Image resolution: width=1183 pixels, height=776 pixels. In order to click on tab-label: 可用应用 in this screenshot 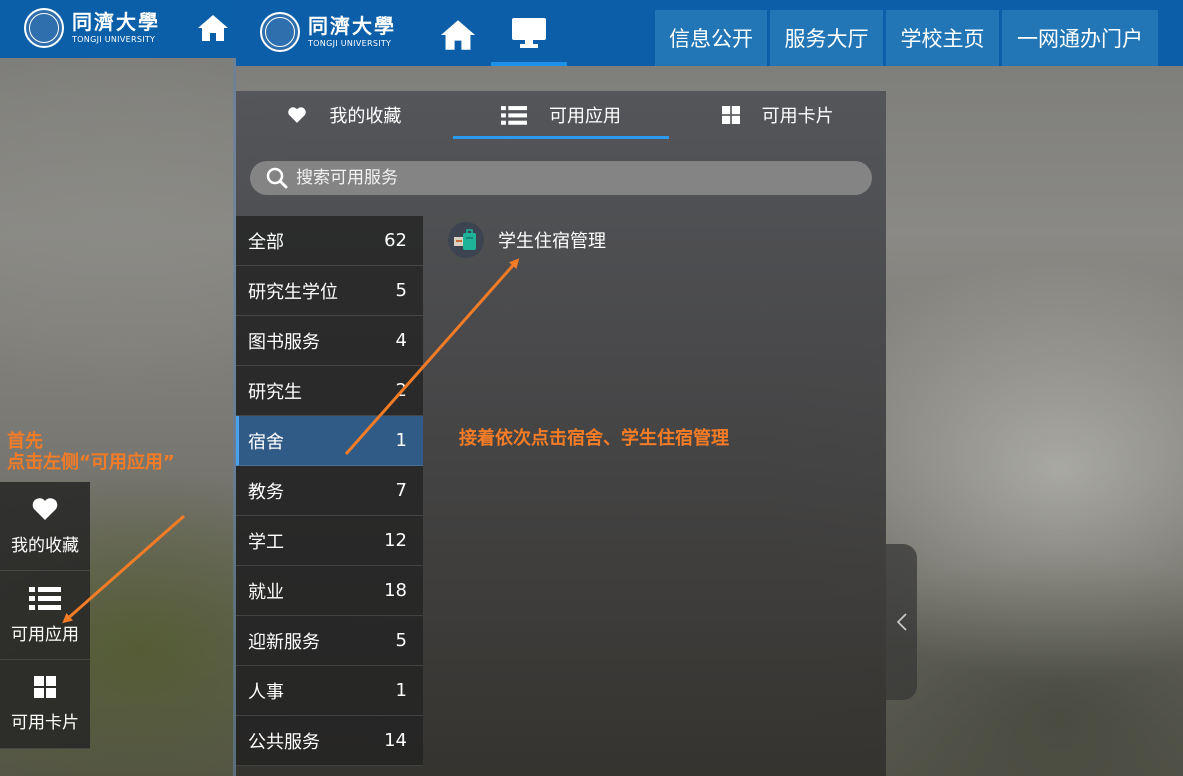, I will do `click(585, 116)`.